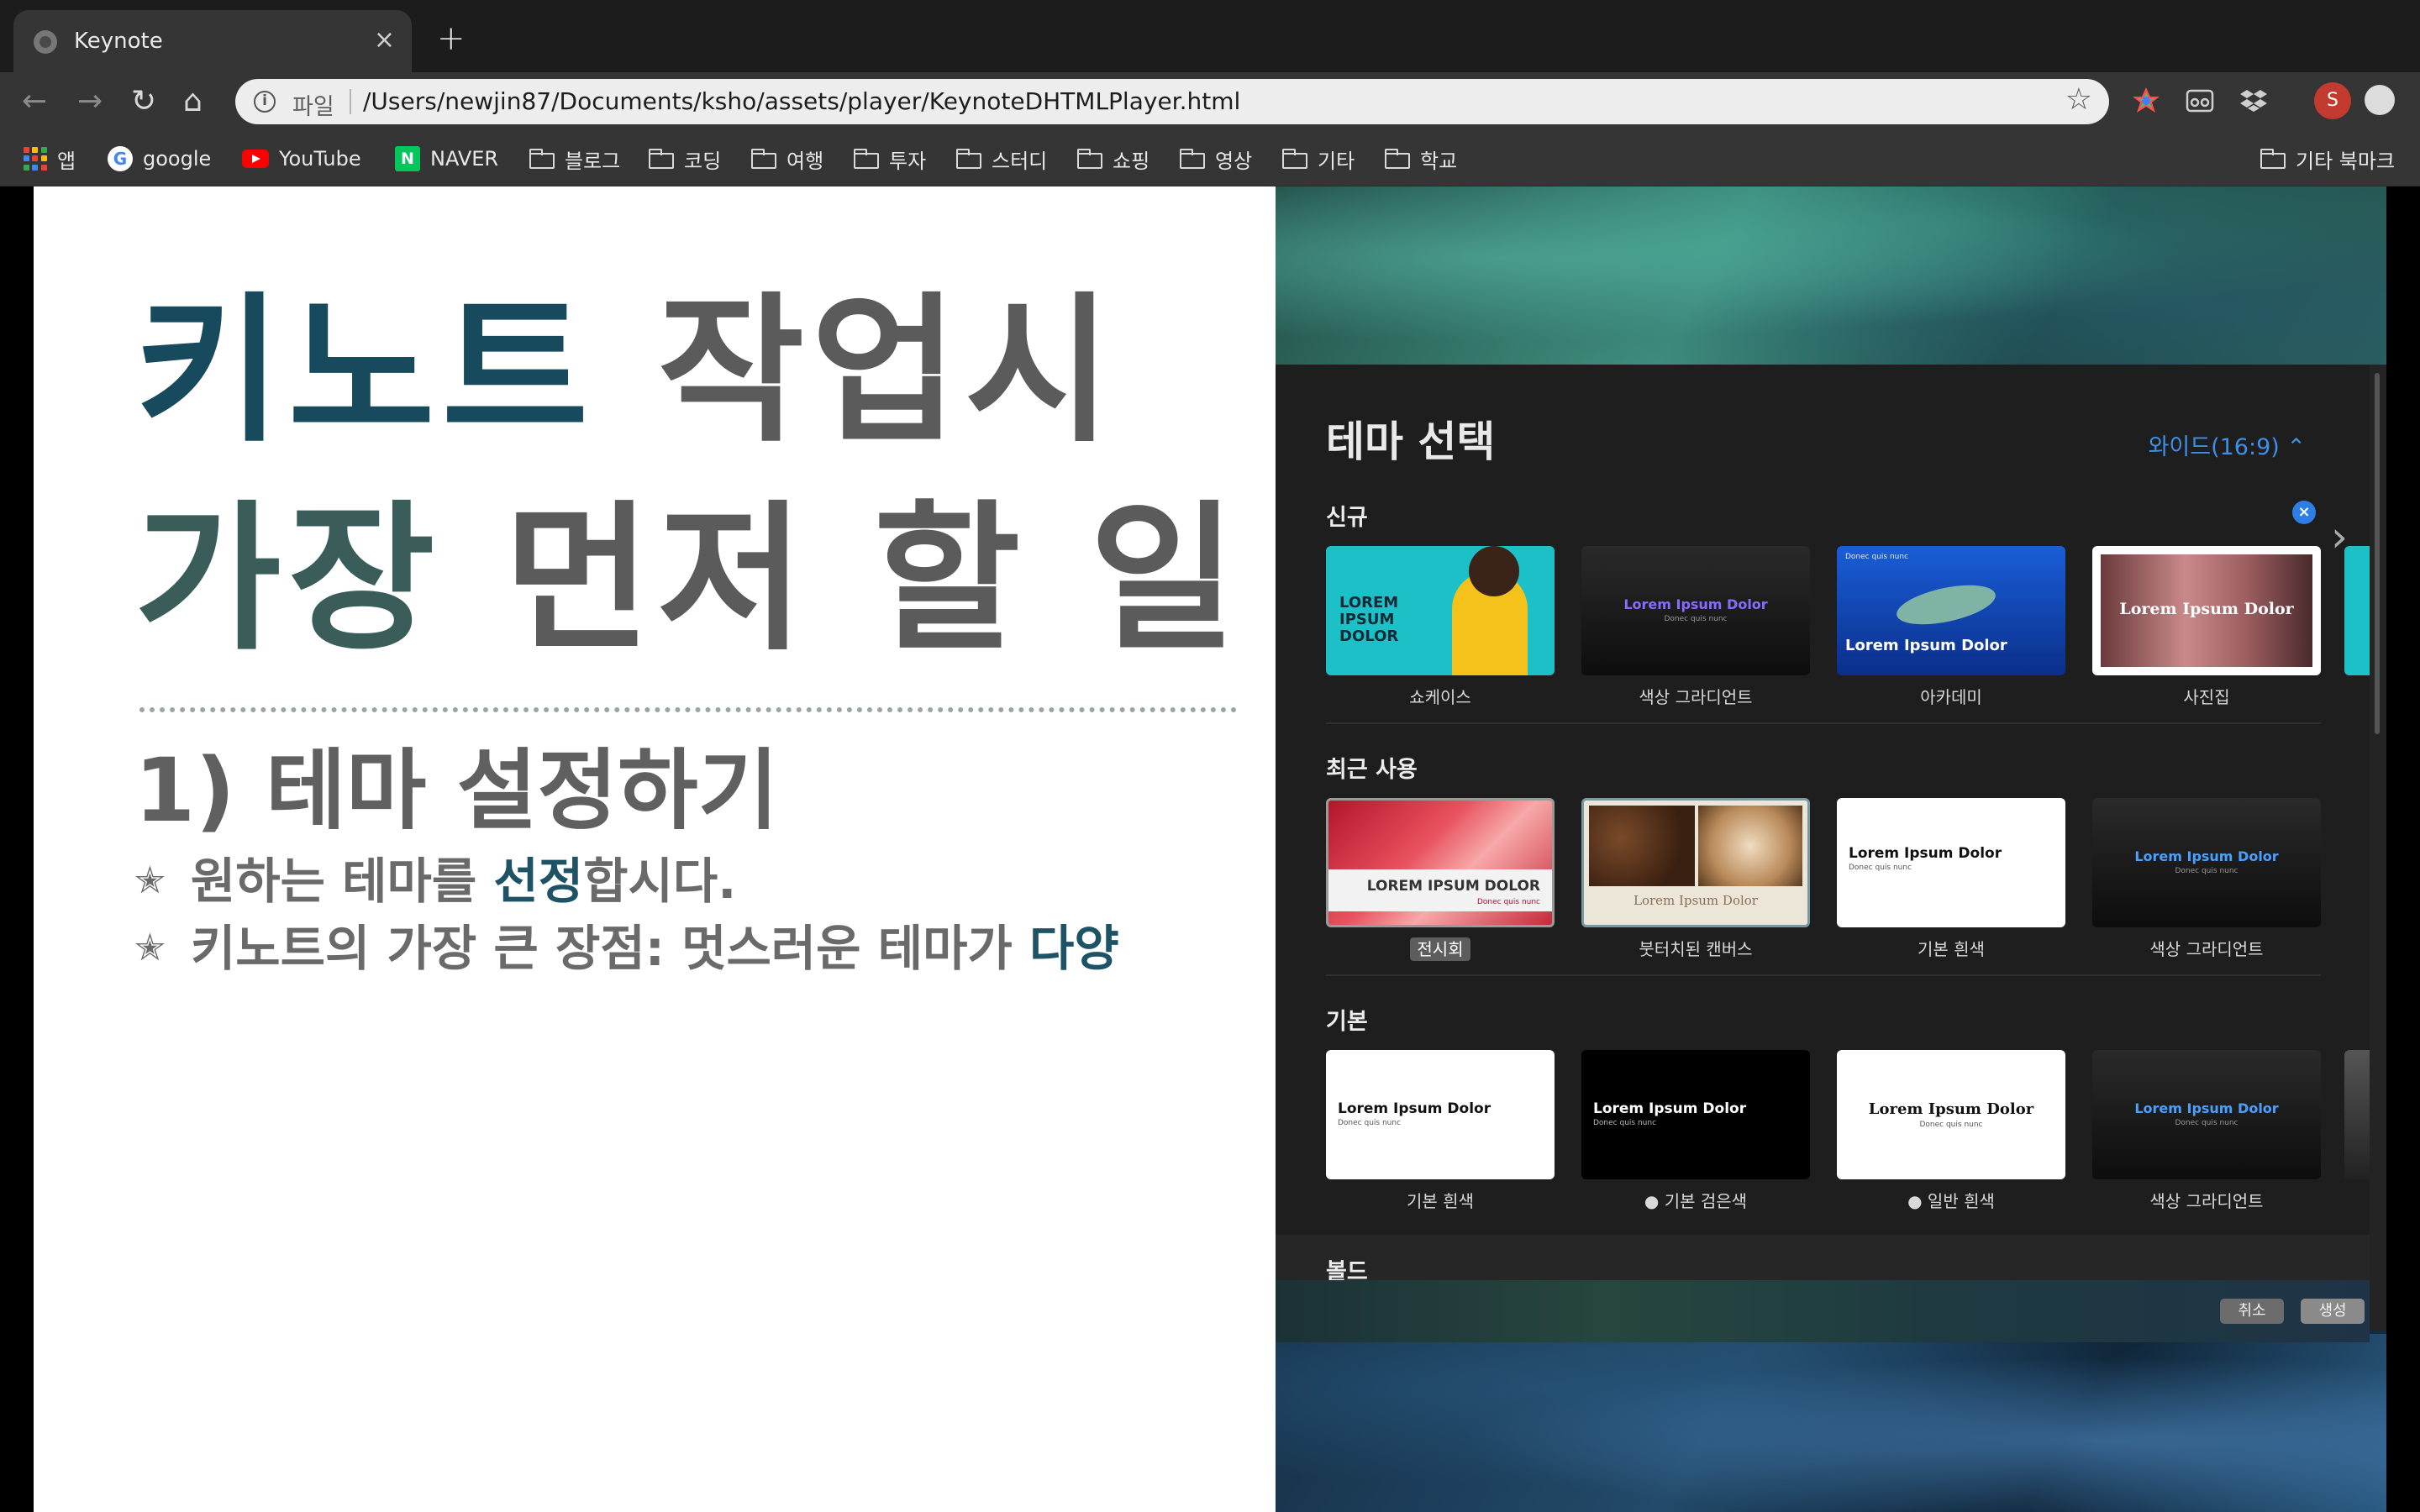 Image resolution: width=2420 pixels, height=1512 pixels. Describe the element at coordinates (1831, 275) in the screenshot. I see `wallpaper-texture` at that location.